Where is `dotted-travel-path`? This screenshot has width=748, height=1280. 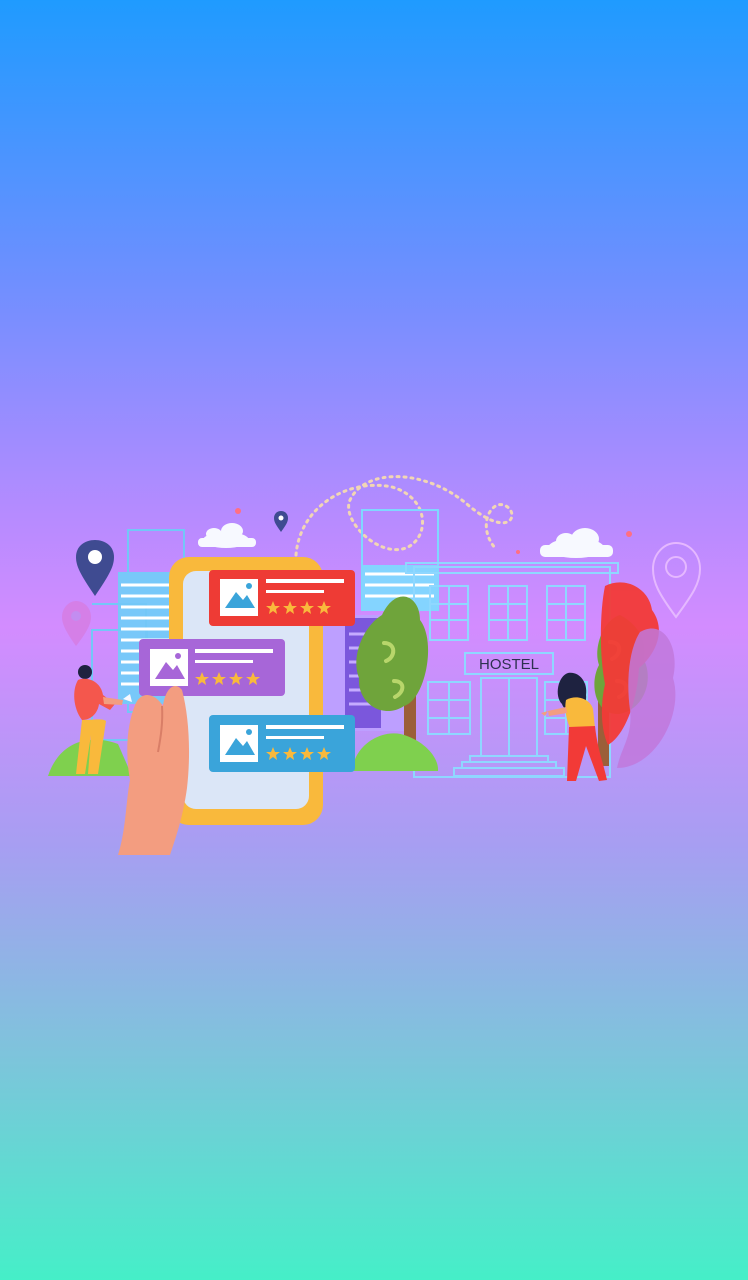
dotted-travel-path is located at coordinates (404, 516).